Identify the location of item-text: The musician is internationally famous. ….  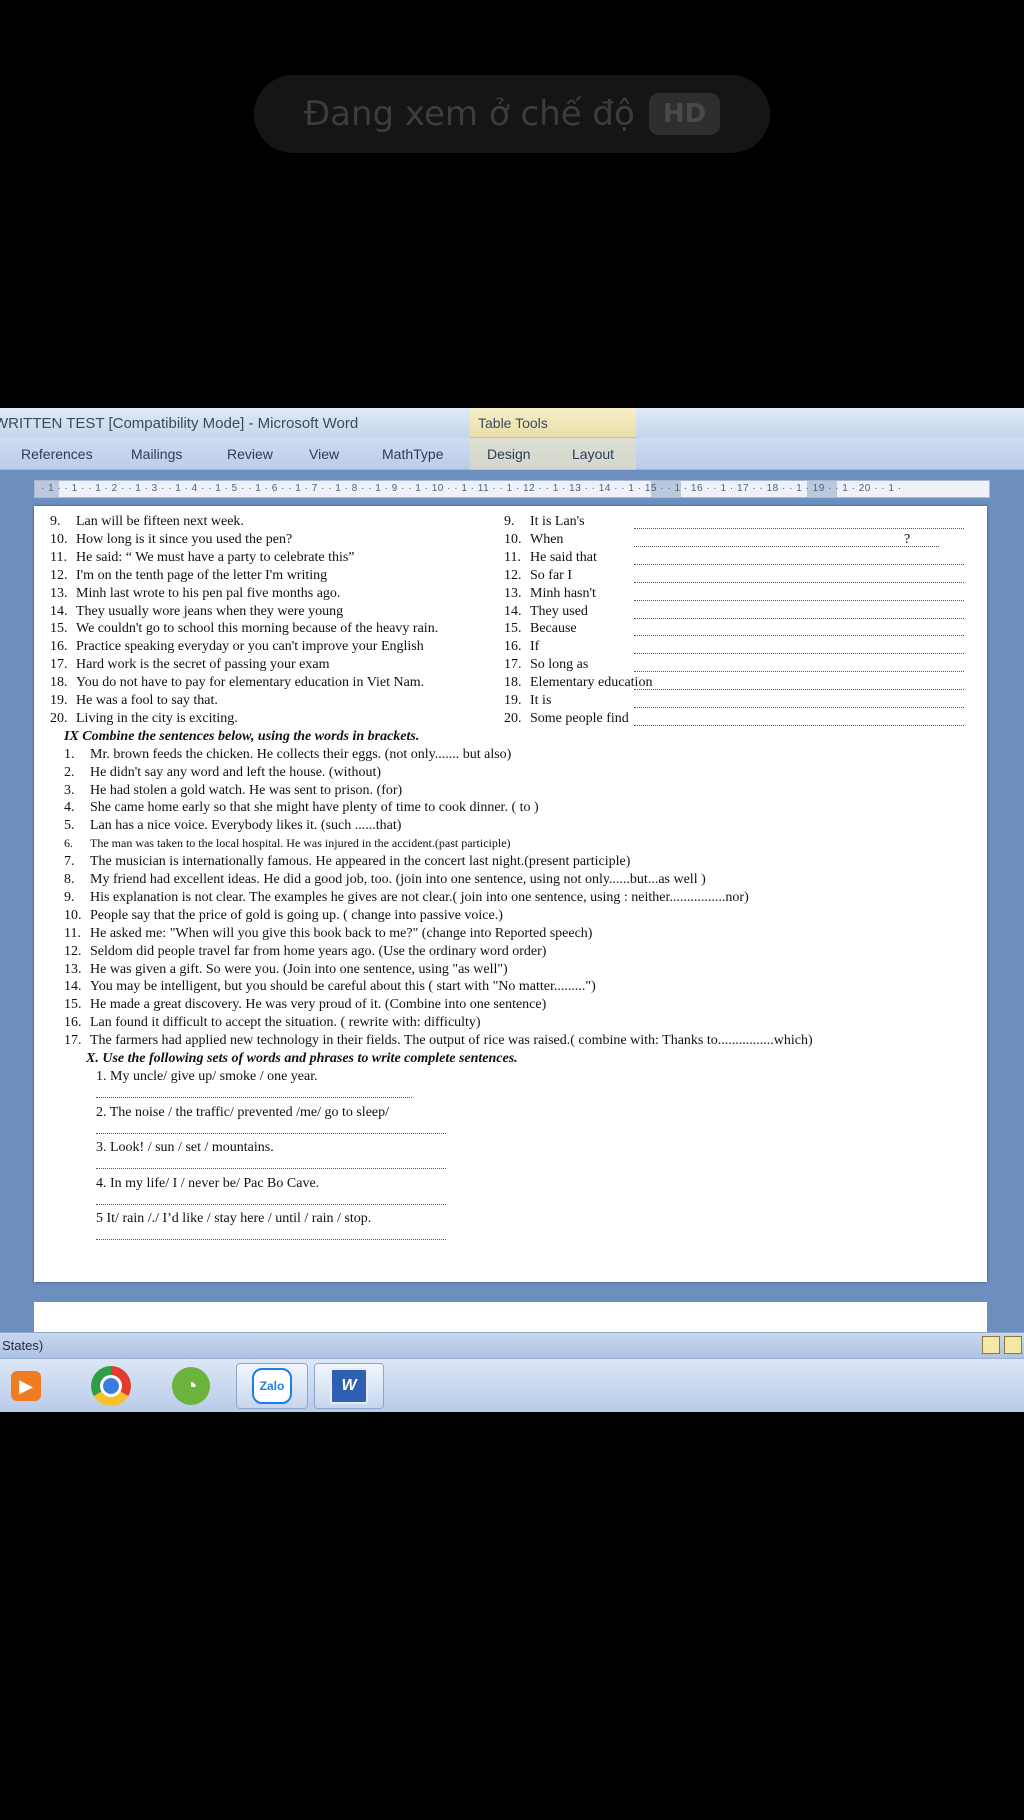
(360, 862).